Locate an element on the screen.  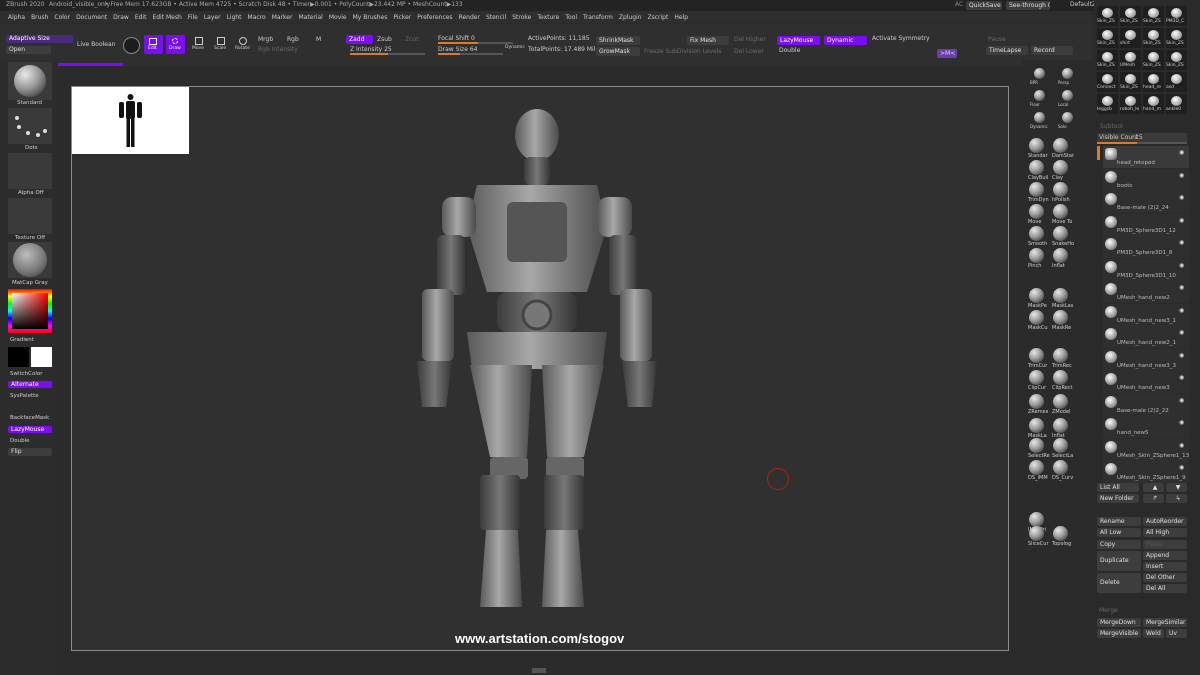
dynamic-button: Dynamic is located at coordinates (845, 40).